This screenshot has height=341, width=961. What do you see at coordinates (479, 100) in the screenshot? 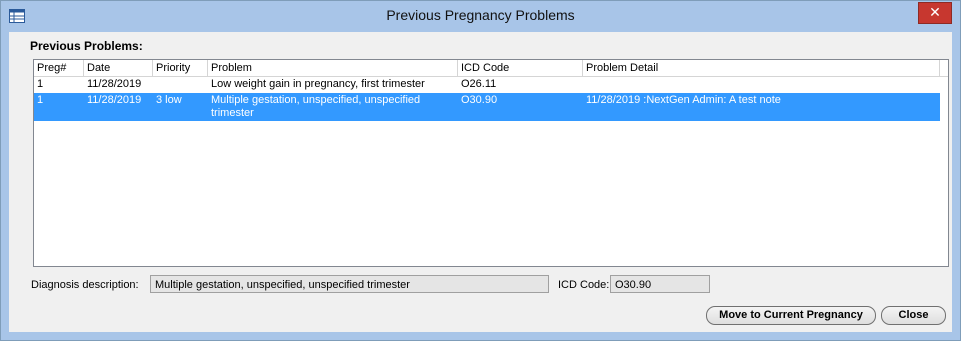
I see `cell-icd-code: O30.90` at bounding box center [479, 100].